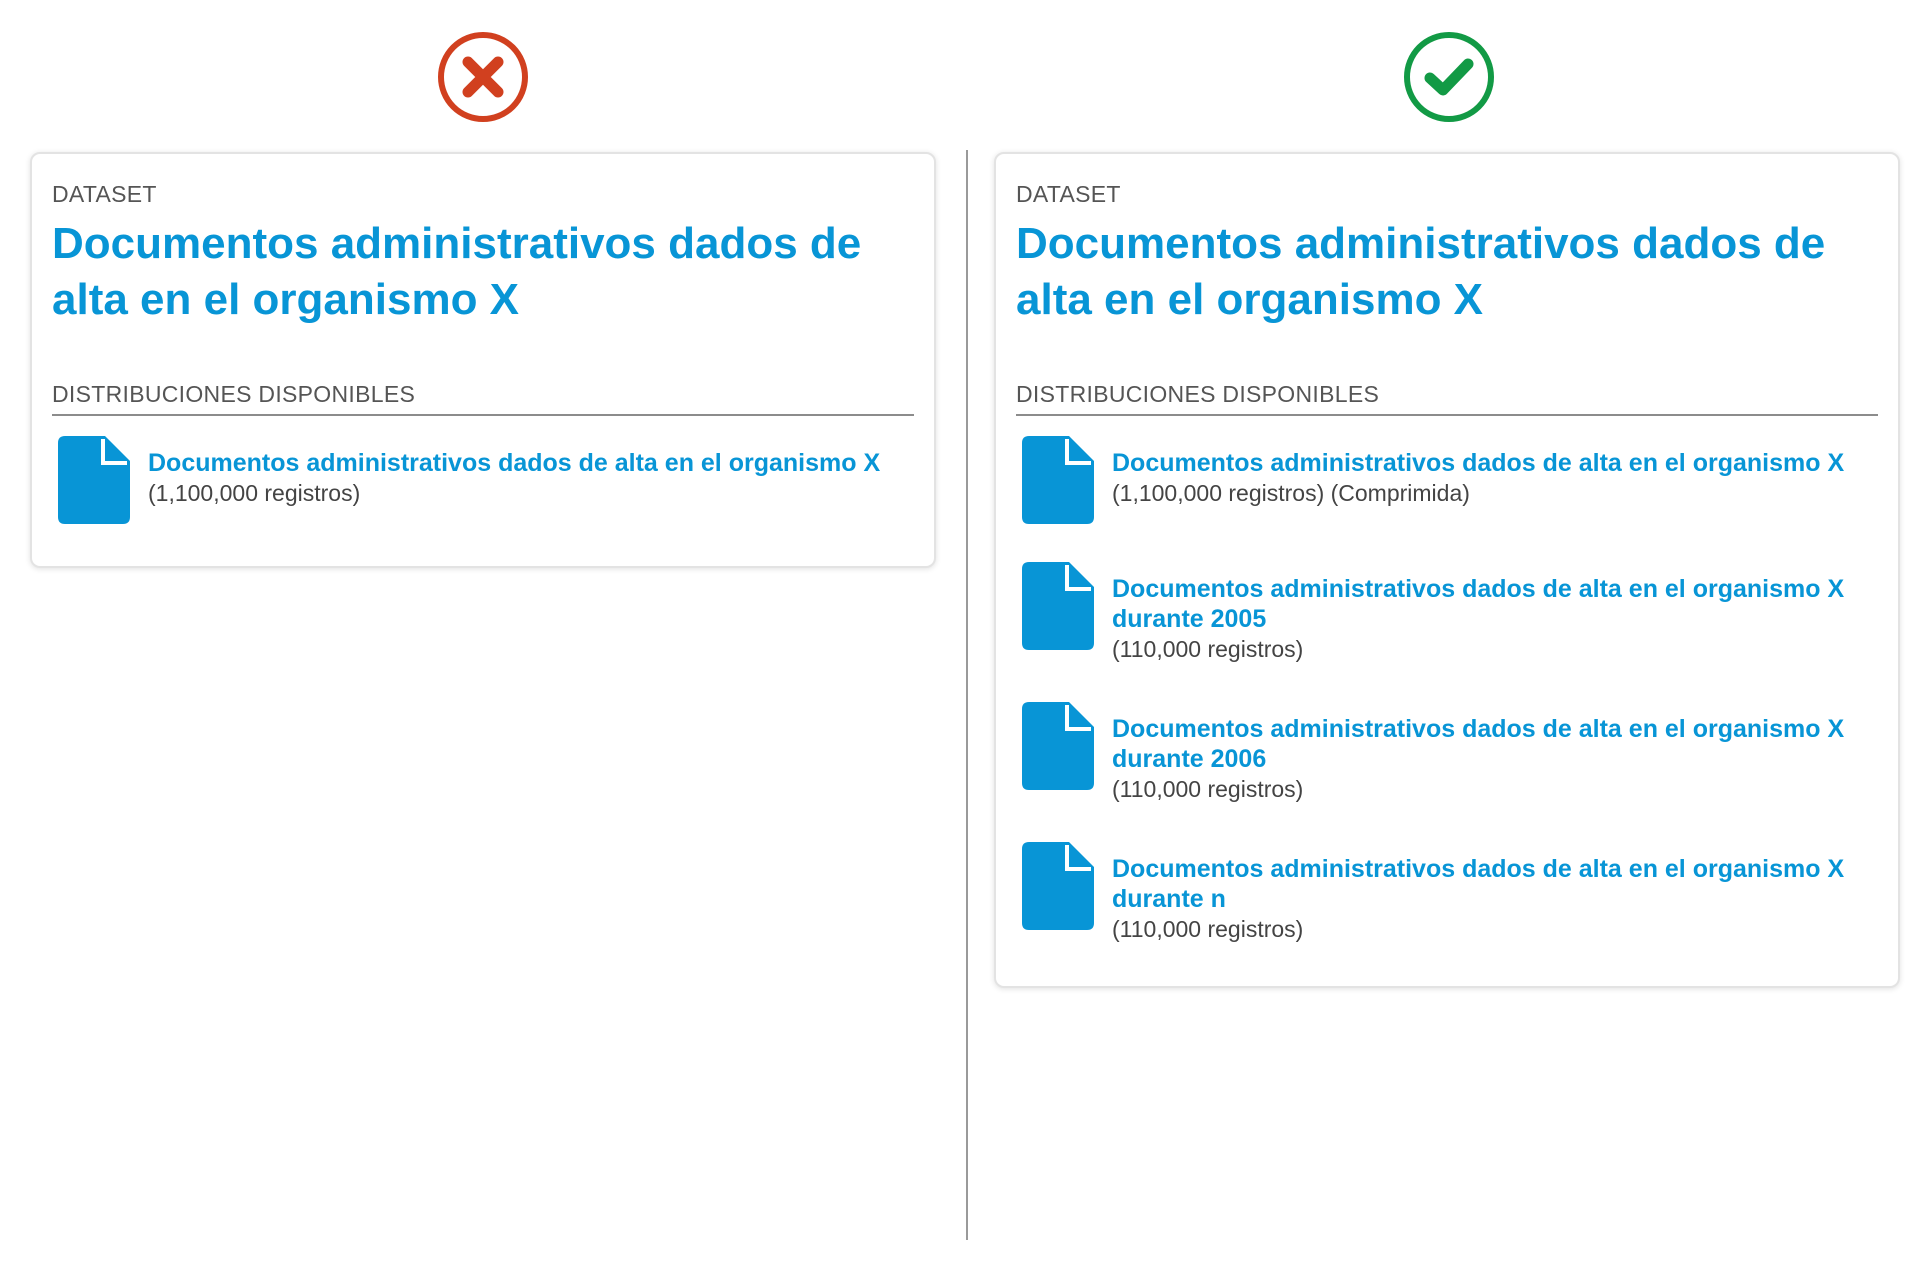 The image size is (1924, 1270). Describe the element at coordinates (1449, 77) in the screenshot. I see `check-circle-icon` at that location.